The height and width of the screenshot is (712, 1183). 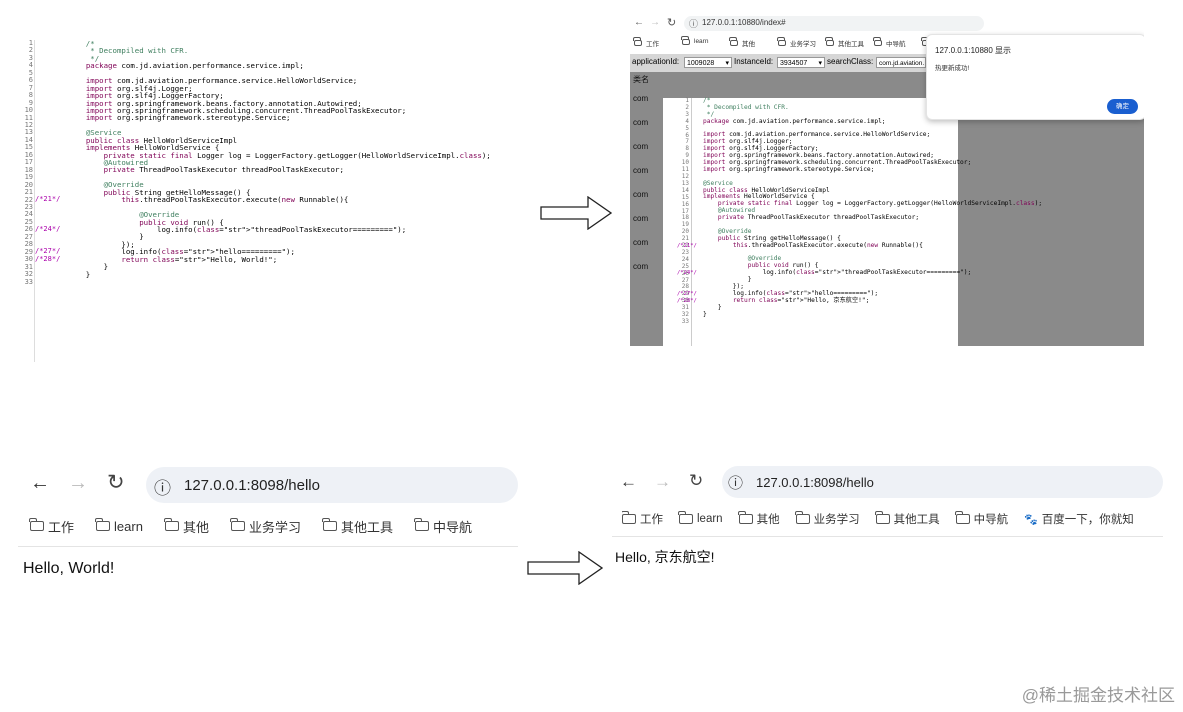 I want to click on line-markers: /*21*//*24*//*27*//*28*/, so click(x=51, y=162).